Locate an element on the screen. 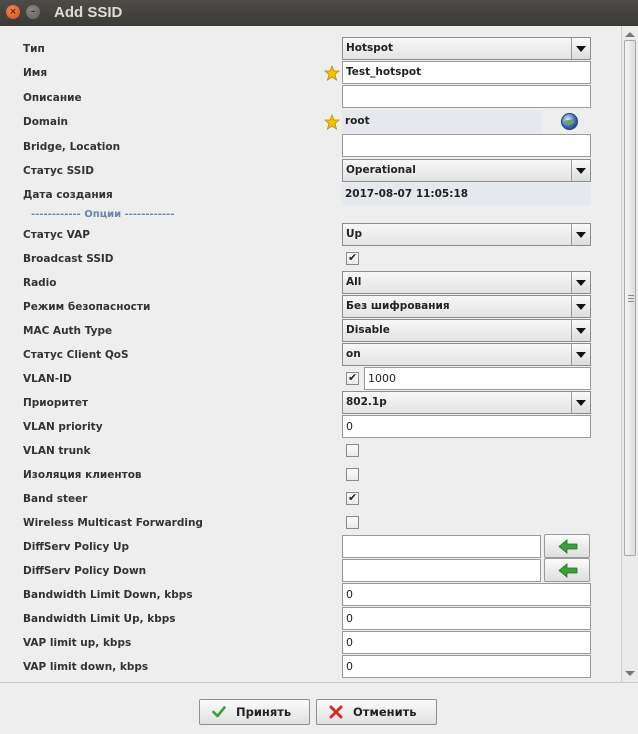 This screenshot has height=734, width=638. vap-up-label: VAP limit up, kbps is located at coordinates (77, 643).